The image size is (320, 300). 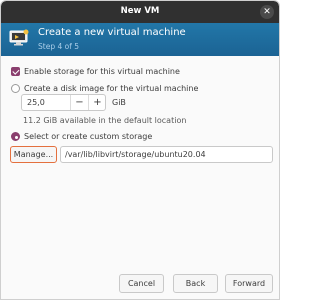 What do you see at coordinates (112, 32) in the screenshot?
I see `wizard-title: Create a new virtual machine` at bounding box center [112, 32].